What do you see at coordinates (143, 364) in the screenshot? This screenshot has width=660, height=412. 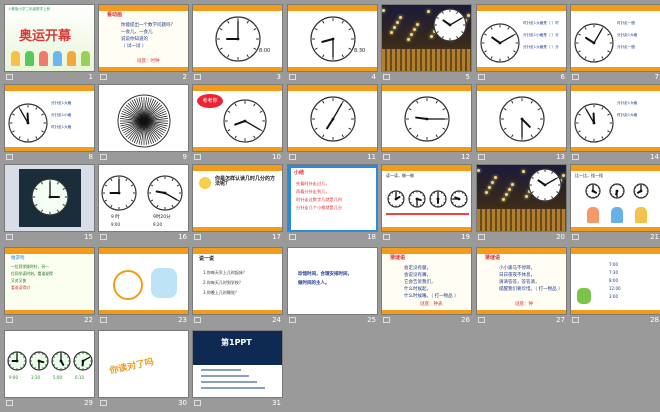 I see `slide-canvas: 你读对了吗` at bounding box center [143, 364].